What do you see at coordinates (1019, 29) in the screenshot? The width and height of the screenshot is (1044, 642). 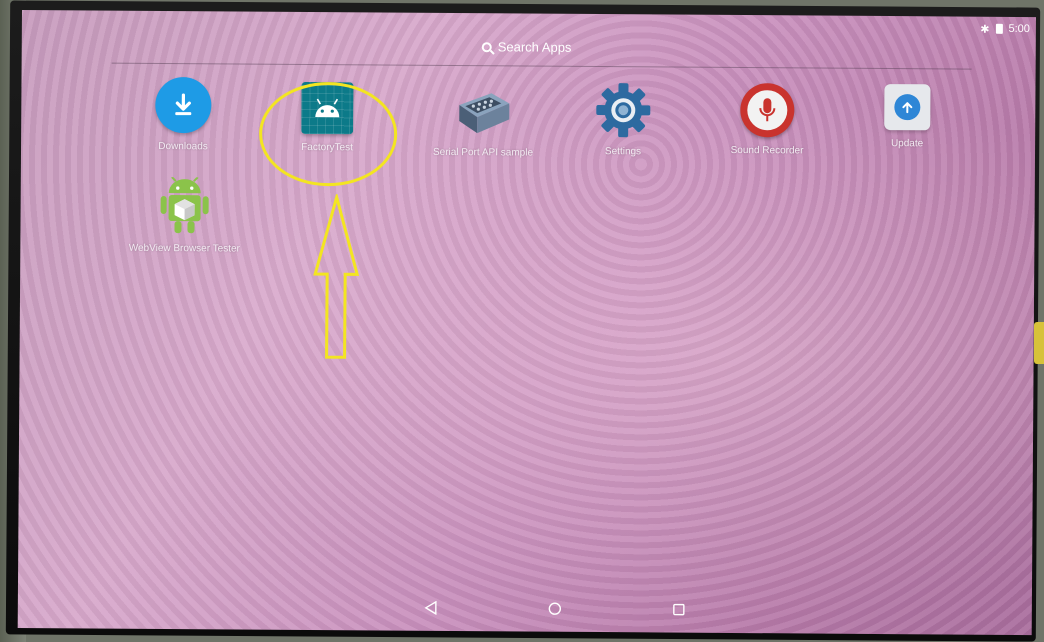 I see `status-time: 5:00` at bounding box center [1019, 29].